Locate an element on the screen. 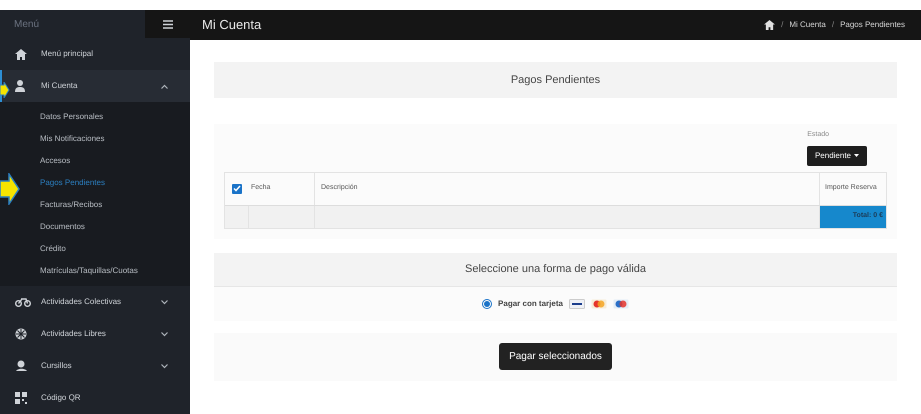 The height and width of the screenshot is (414, 921). breadcrumb-link: Mi Cuenta is located at coordinates (807, 25).